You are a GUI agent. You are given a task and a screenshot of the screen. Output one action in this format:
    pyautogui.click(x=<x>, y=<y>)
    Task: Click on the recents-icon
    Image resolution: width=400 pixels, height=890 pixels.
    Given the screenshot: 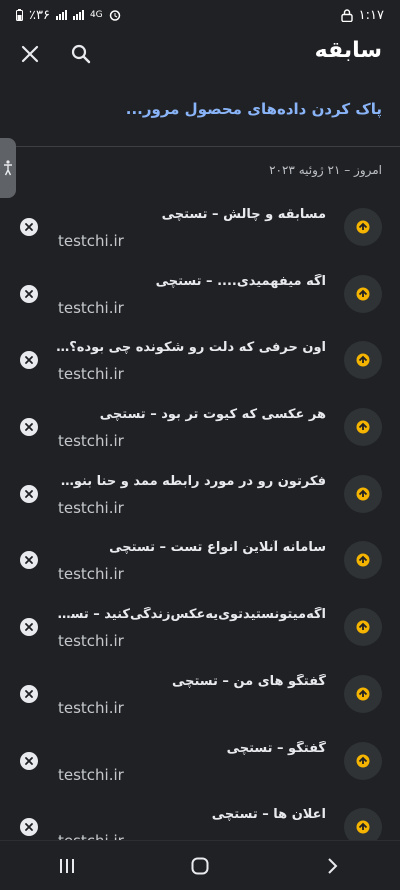 What is the action you would take?
    pyautogui.click(x=66, y=865)
    